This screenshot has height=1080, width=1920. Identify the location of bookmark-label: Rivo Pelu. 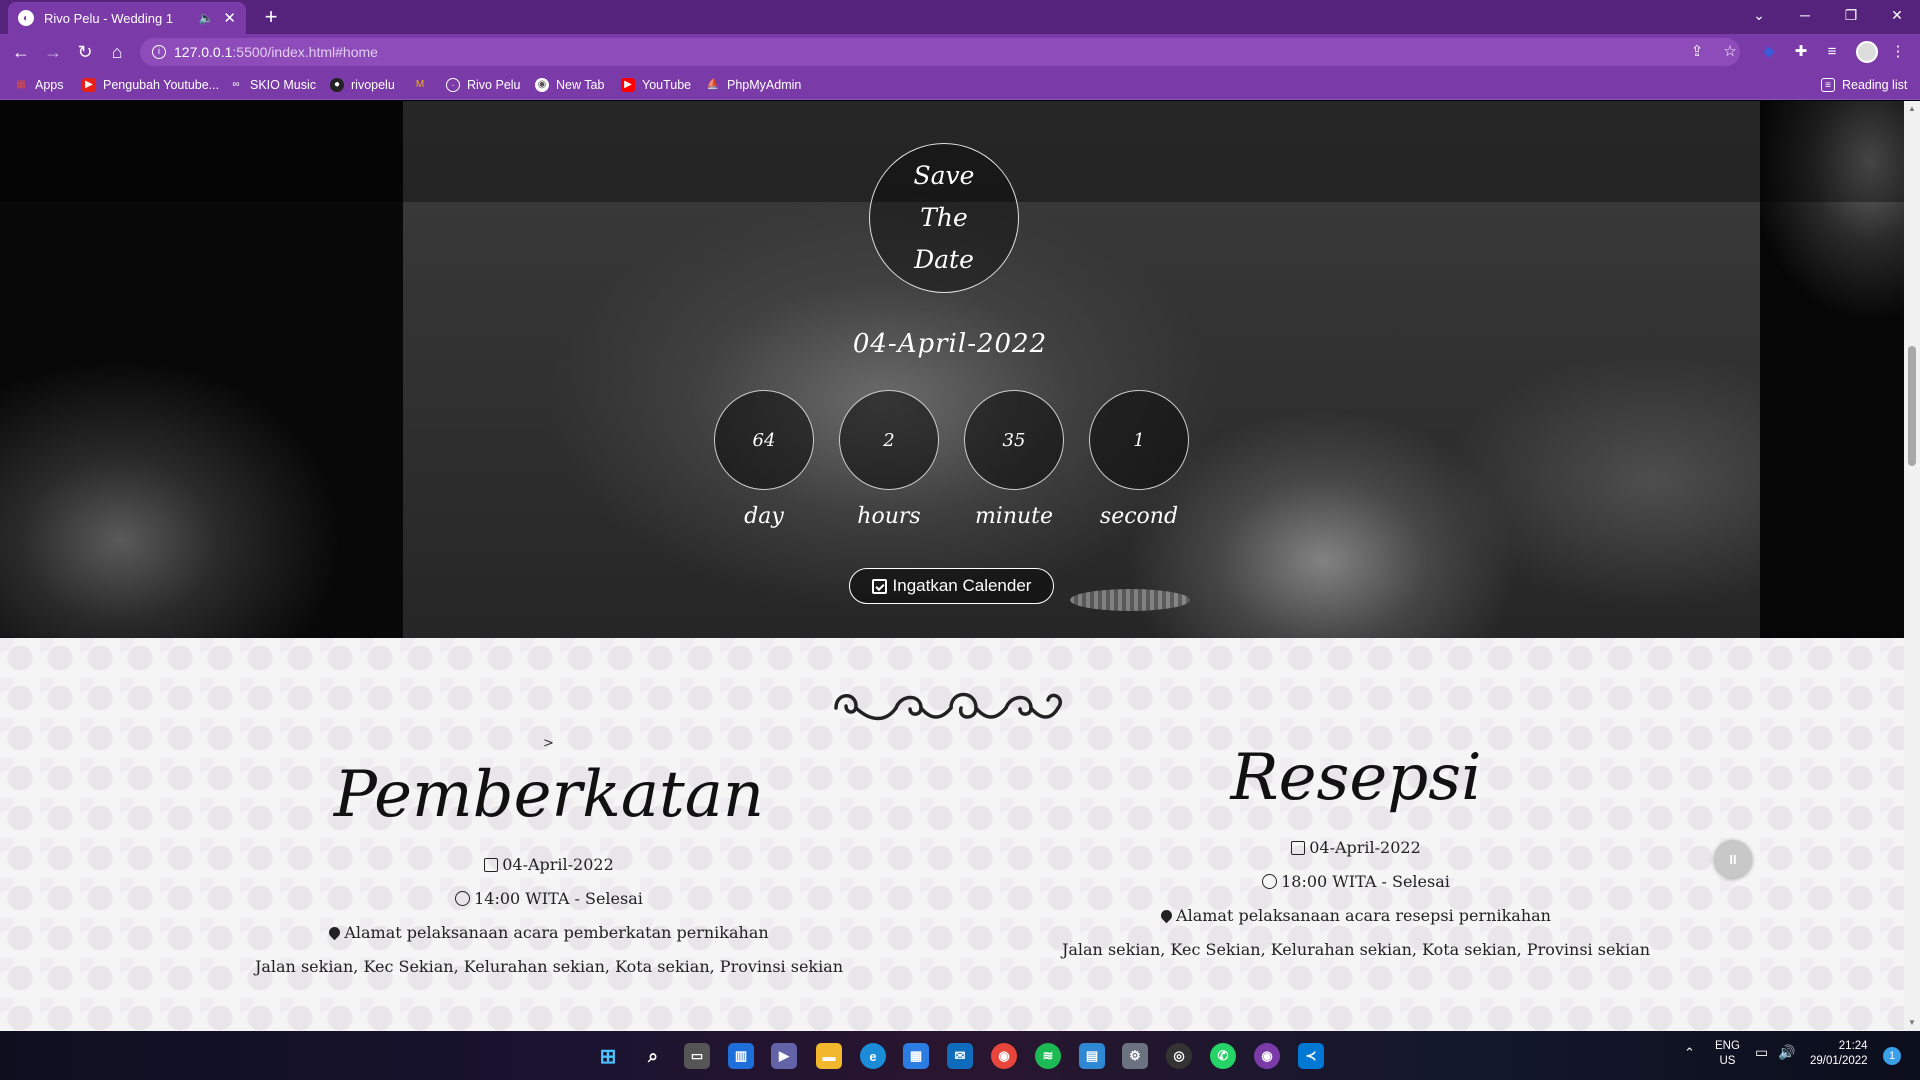
(494, 85).